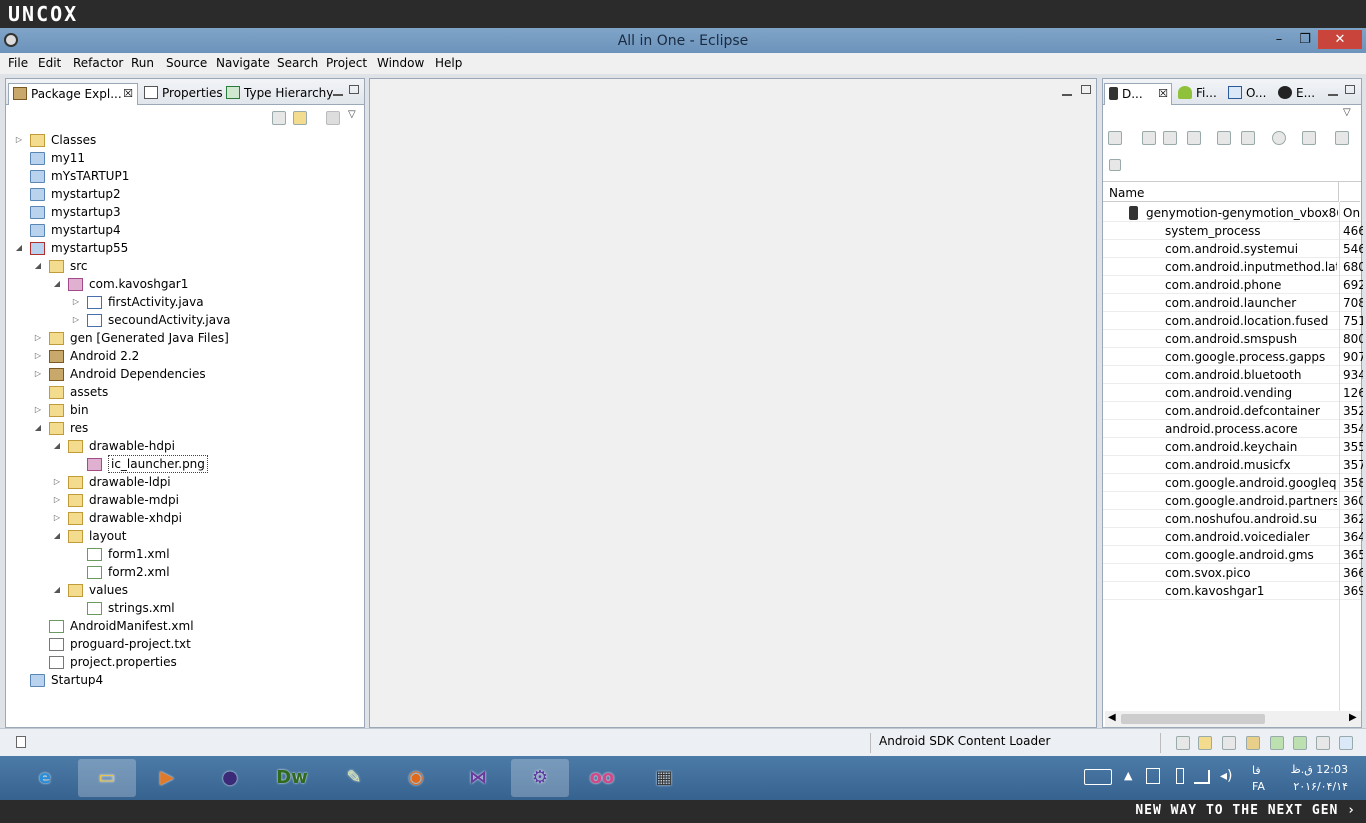 This screenshot has height=823, width=1366. Describe the element at coordinates (1347, 112) in the screenshot. I see `right-view-menu-icon: ▽` at that location.